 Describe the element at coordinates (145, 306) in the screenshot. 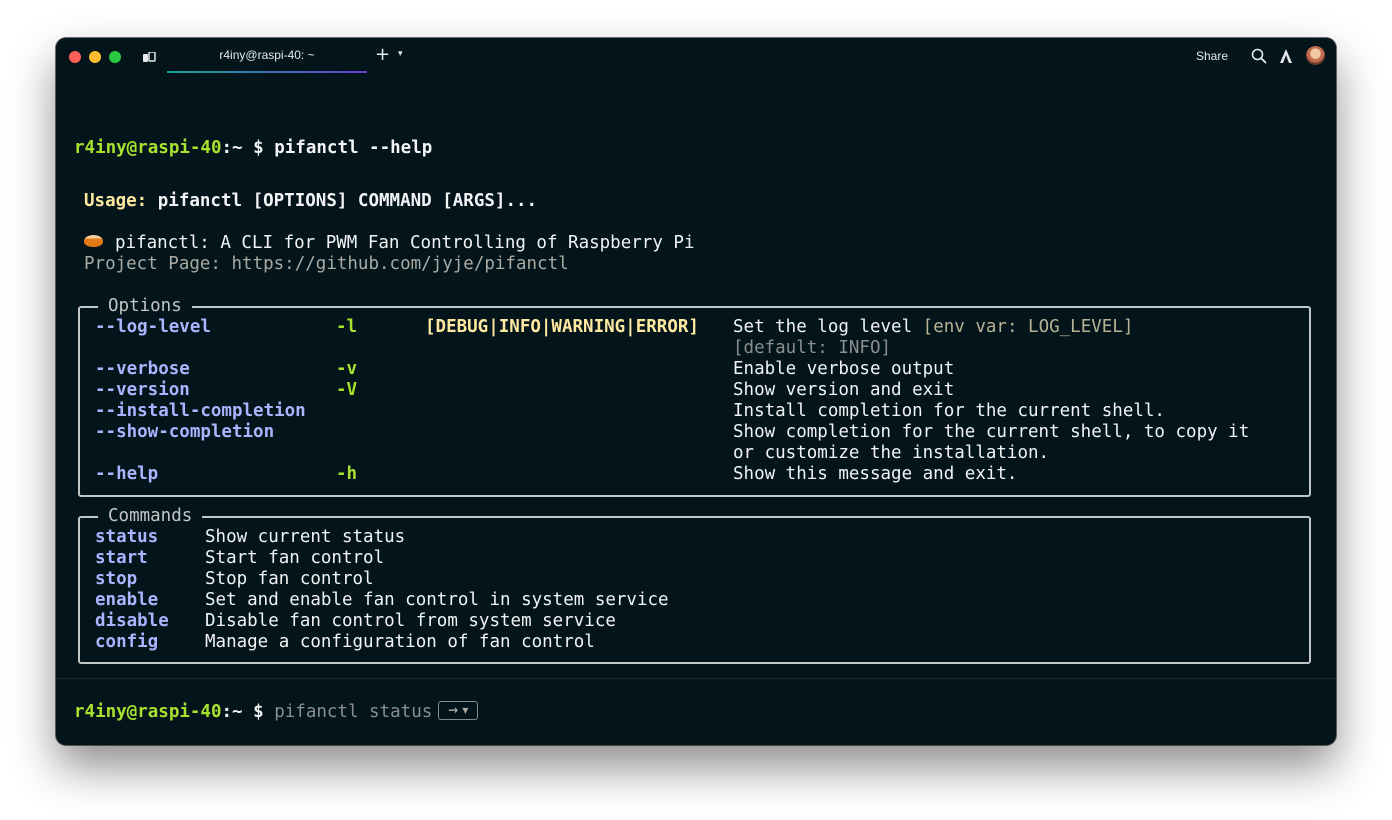

I see `options-panel-title: Options` at that location.